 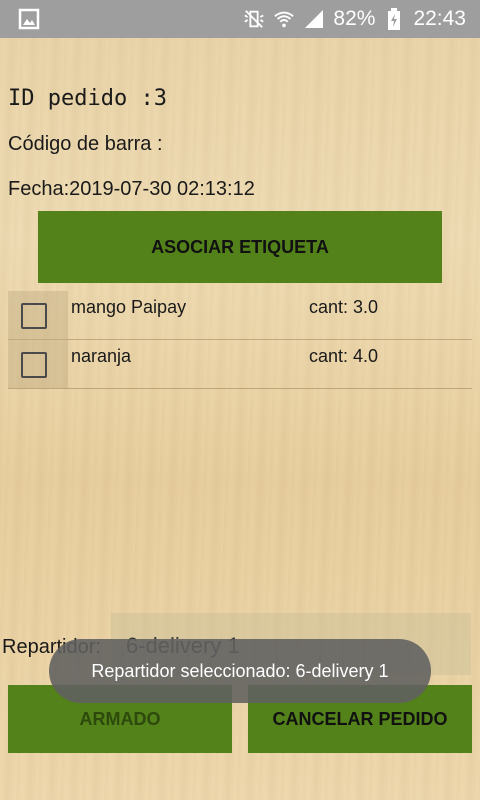 I want to click on clock: 22:43, so click(x=439, y=18).